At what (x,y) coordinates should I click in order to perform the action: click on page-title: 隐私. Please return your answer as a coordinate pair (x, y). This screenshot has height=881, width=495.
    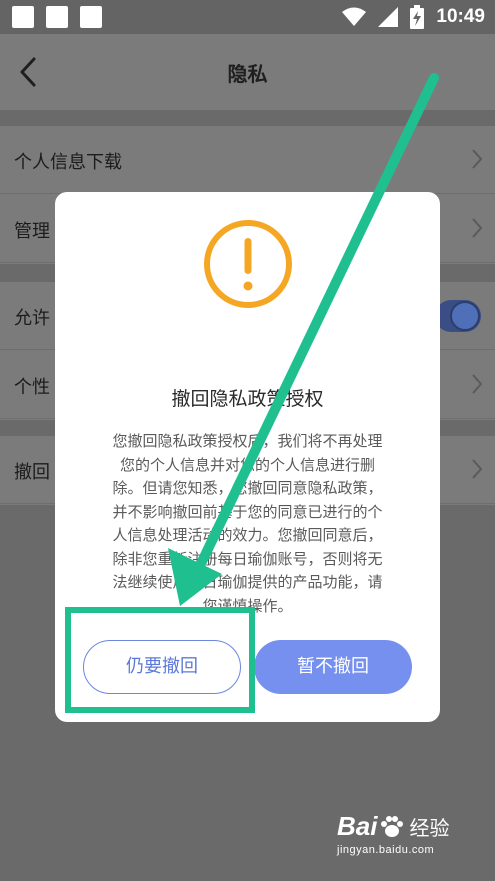
    Looking at the image, I should click on (247, 74).